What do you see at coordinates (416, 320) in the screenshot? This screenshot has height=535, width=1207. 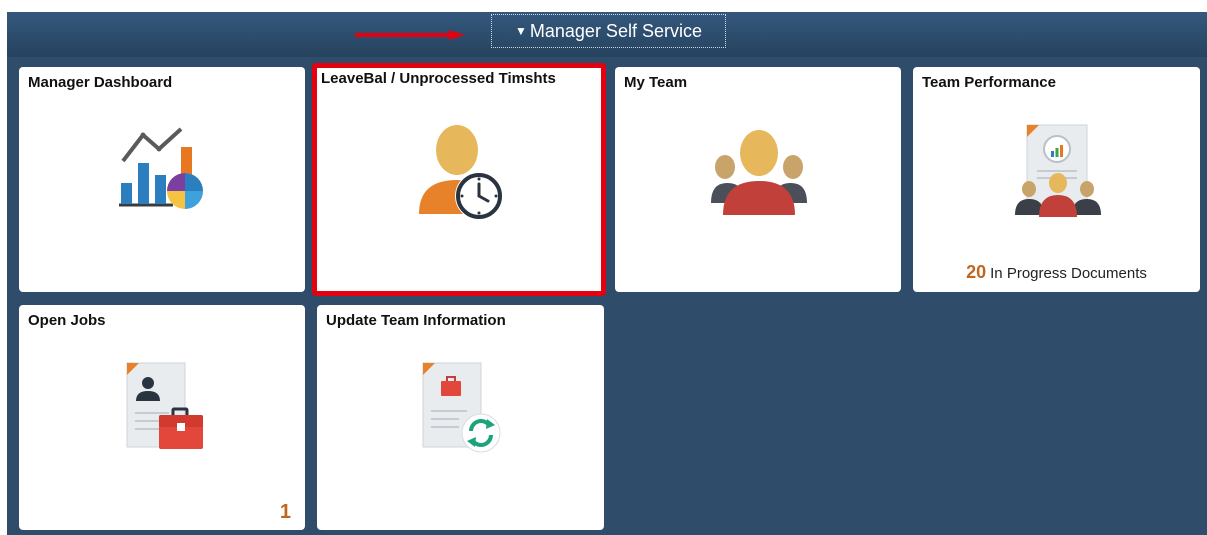 I see `tile-title: Update Team Information` at bounding box center [416, 320].